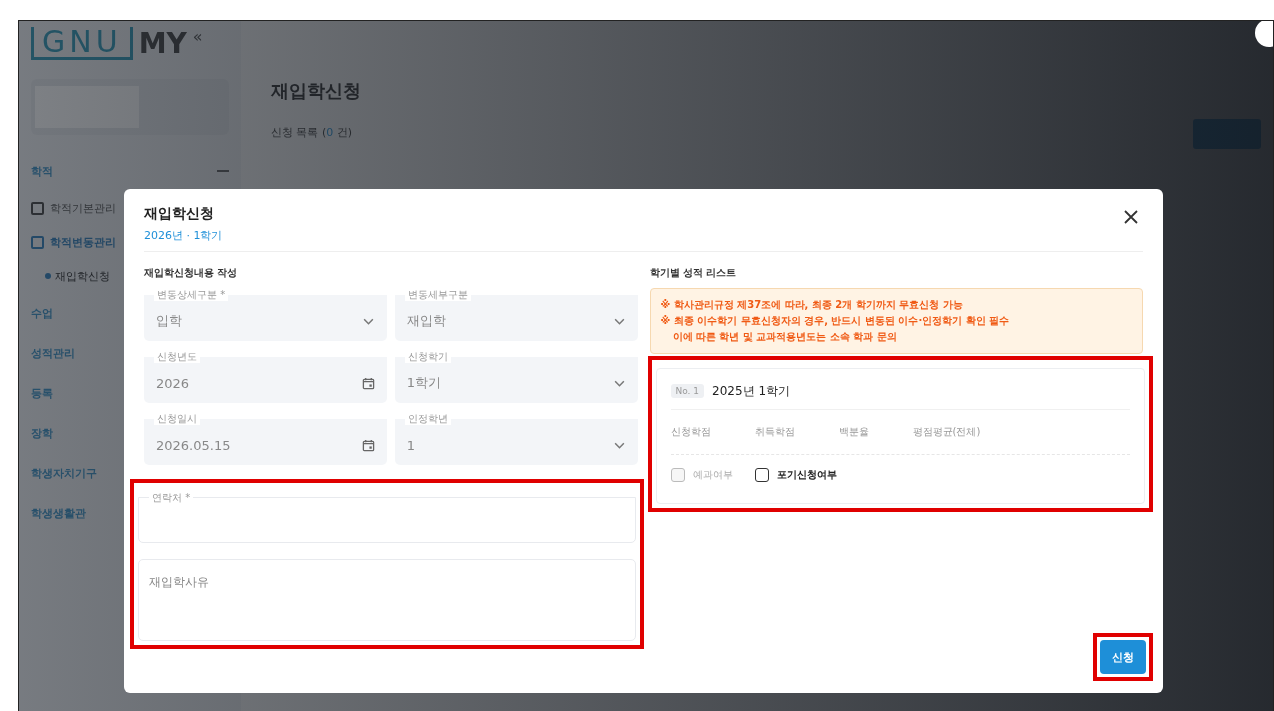 The height and width of the screenshot is (711, 1274). I want to click on menu-section: 학적, so click(42, 171).